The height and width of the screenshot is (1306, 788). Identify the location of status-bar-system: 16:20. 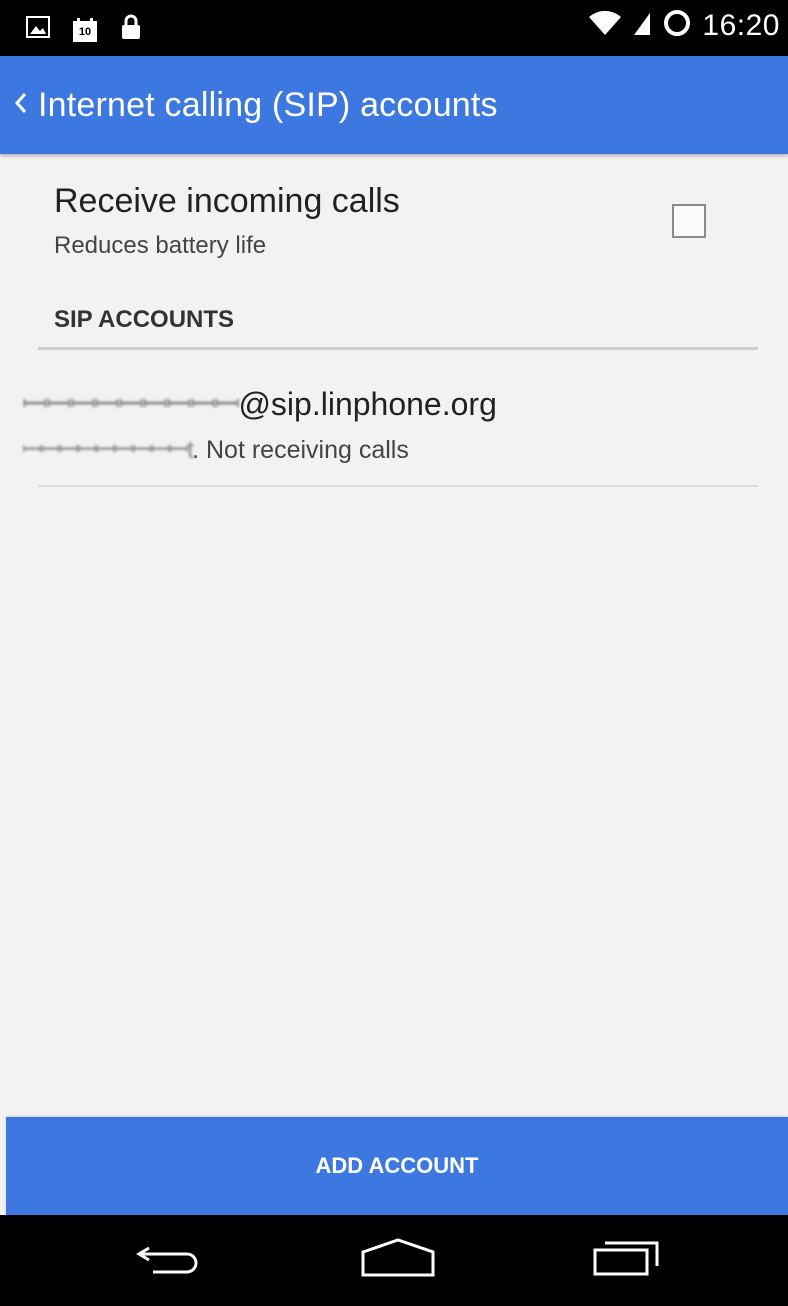
(684, 25).